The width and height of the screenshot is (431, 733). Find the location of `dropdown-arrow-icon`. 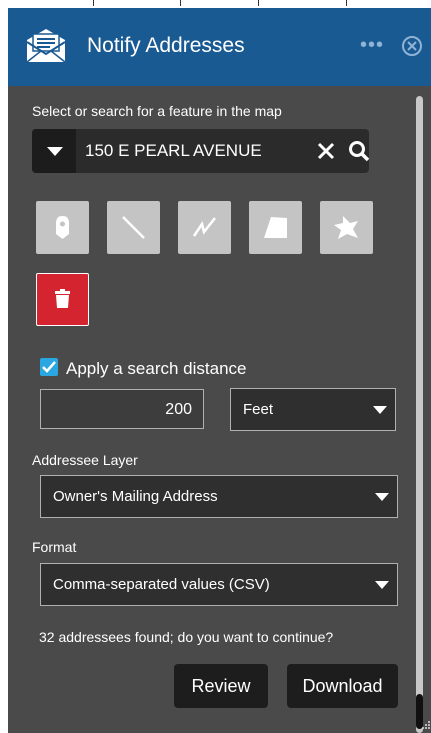

dropdown-arrow-icon is located at coordinates (54, 151).